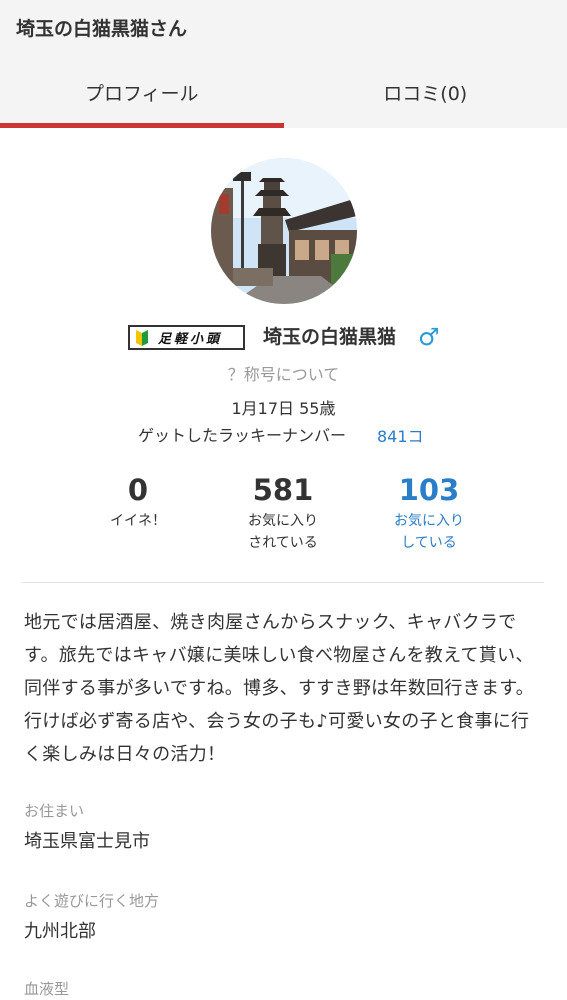  I want to click on avatar, so click(284, 231).